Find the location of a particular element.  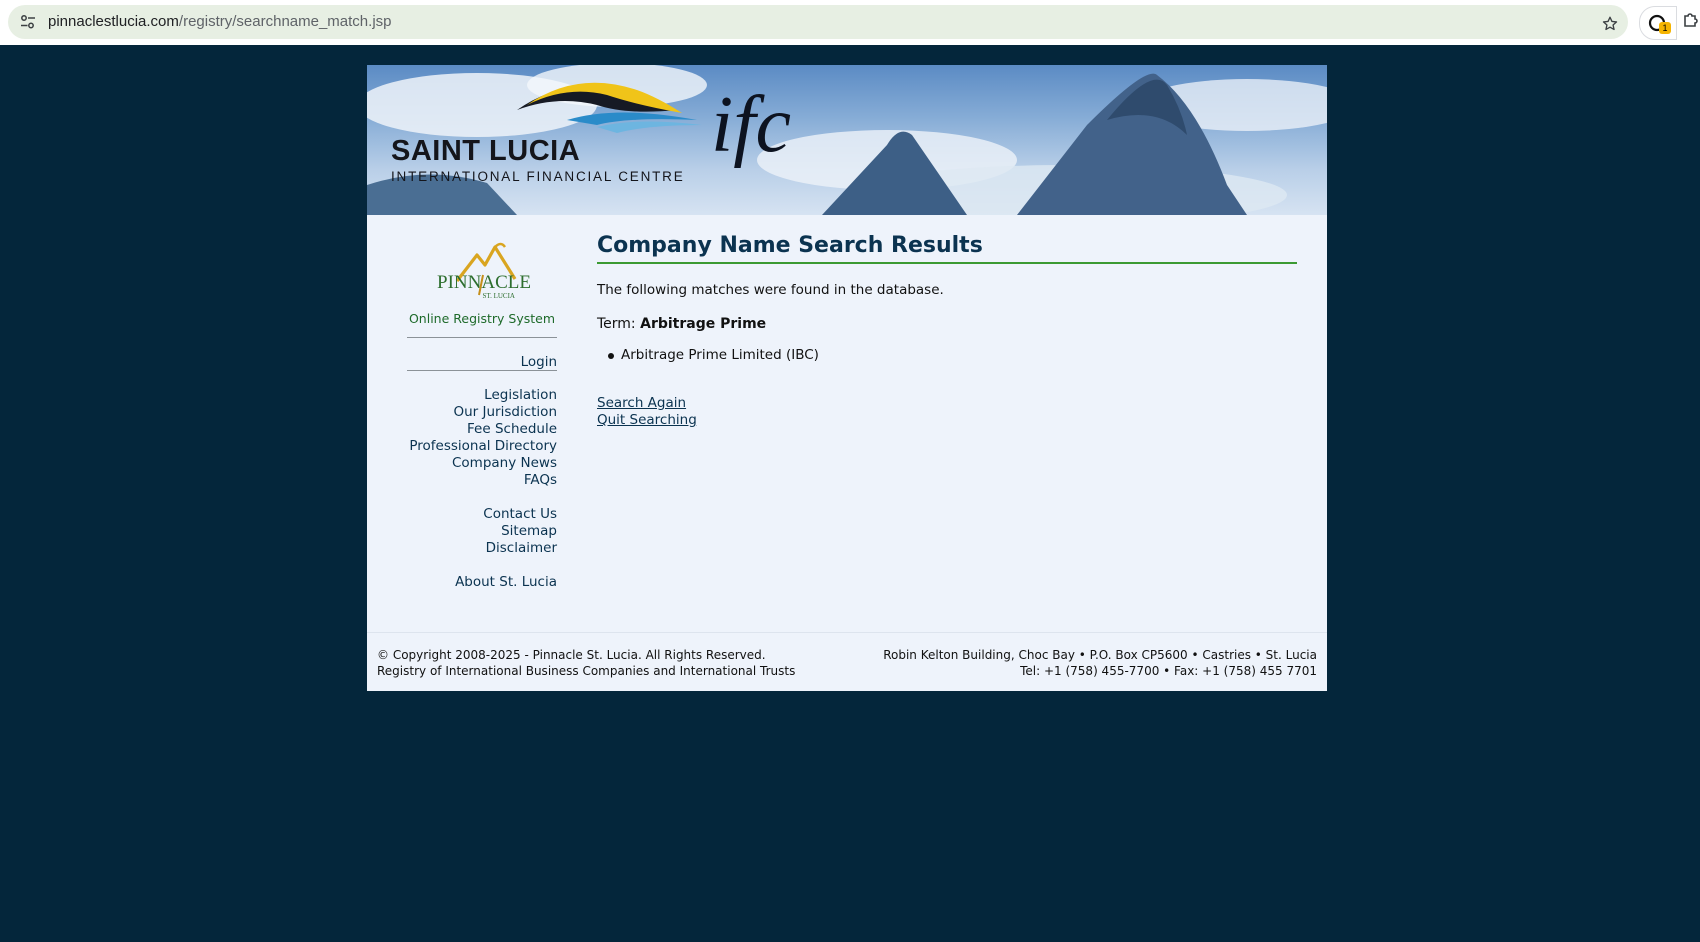

ifc-logo-mark: ifc is located at coordinates (751, 125).